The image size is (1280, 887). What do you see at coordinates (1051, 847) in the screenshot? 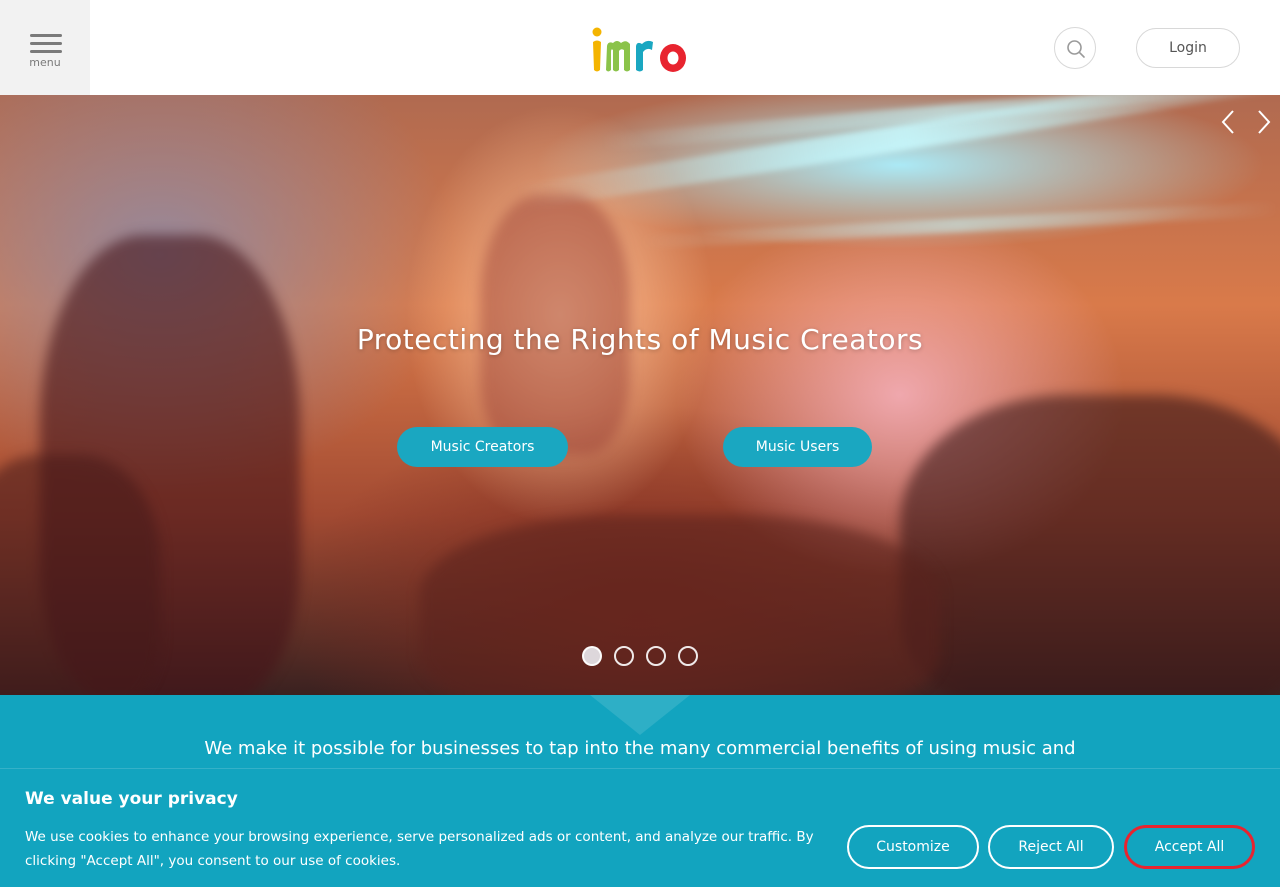
I see `reject-all-button: Reject All` at bounding box center [1051, 847].